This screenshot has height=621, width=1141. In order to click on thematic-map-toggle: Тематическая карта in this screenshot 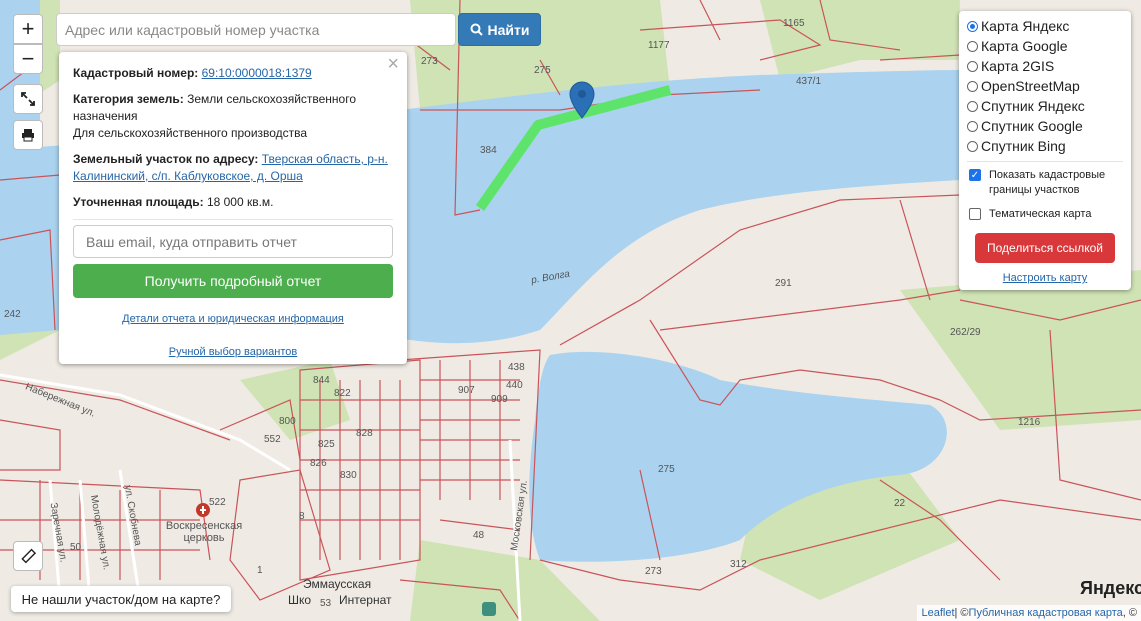, I will do `click(1045, 214)`.